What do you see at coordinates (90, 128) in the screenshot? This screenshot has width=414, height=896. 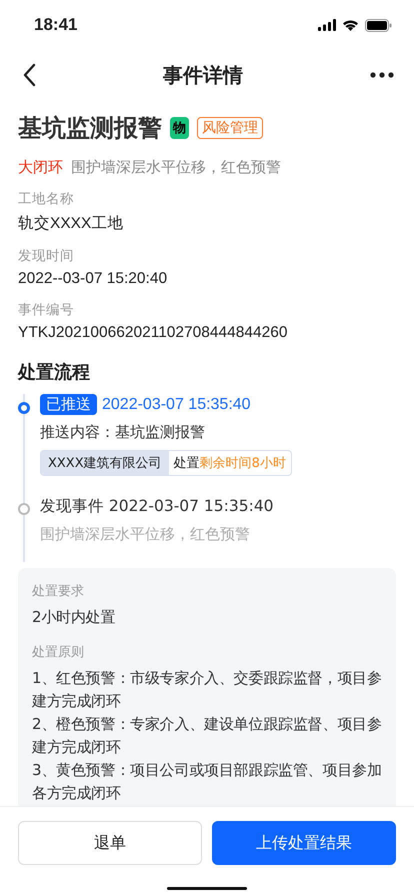 I see `event-title: 基坑监测报警` at bounding box center [90, 128].